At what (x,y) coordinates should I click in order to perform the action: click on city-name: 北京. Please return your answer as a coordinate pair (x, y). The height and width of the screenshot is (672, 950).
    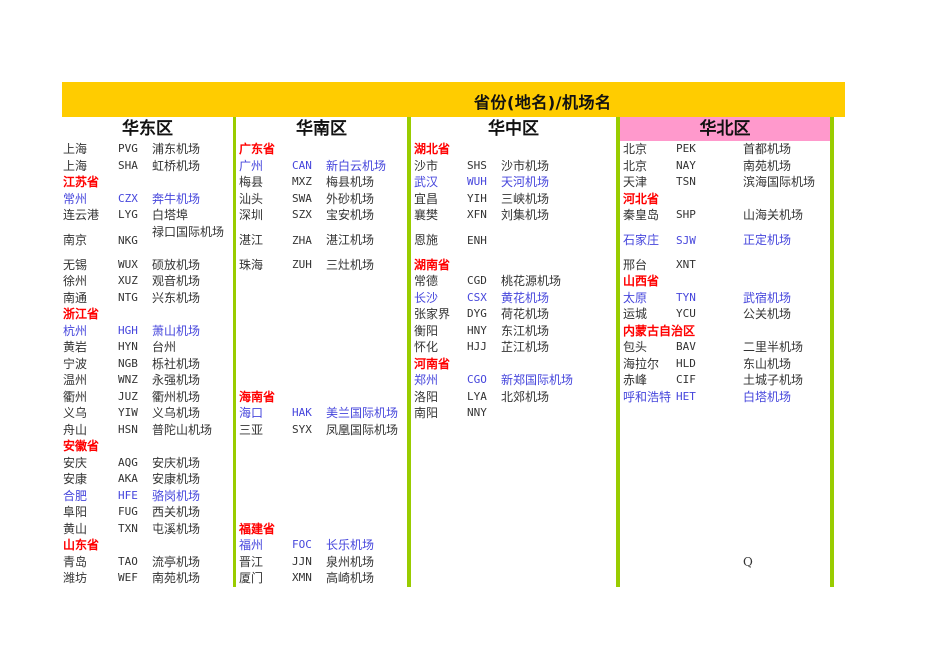
    Looking at the image, I should click on (635, 165).